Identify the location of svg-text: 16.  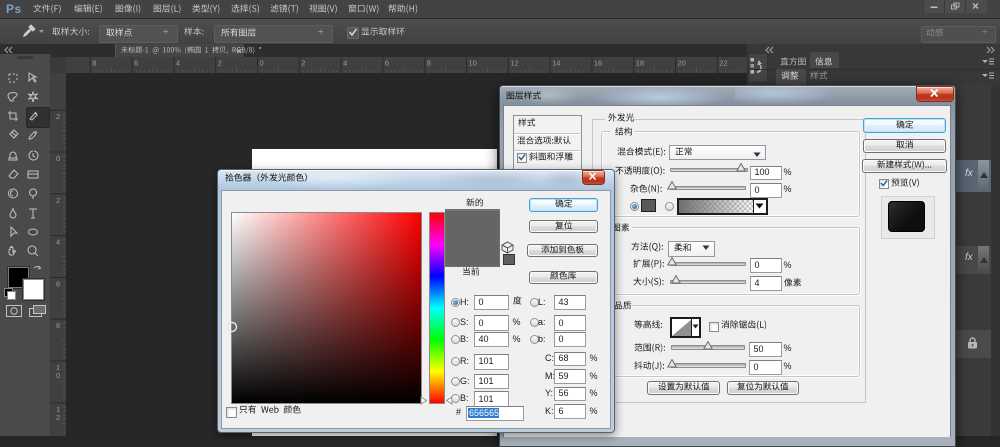
(598, 63).